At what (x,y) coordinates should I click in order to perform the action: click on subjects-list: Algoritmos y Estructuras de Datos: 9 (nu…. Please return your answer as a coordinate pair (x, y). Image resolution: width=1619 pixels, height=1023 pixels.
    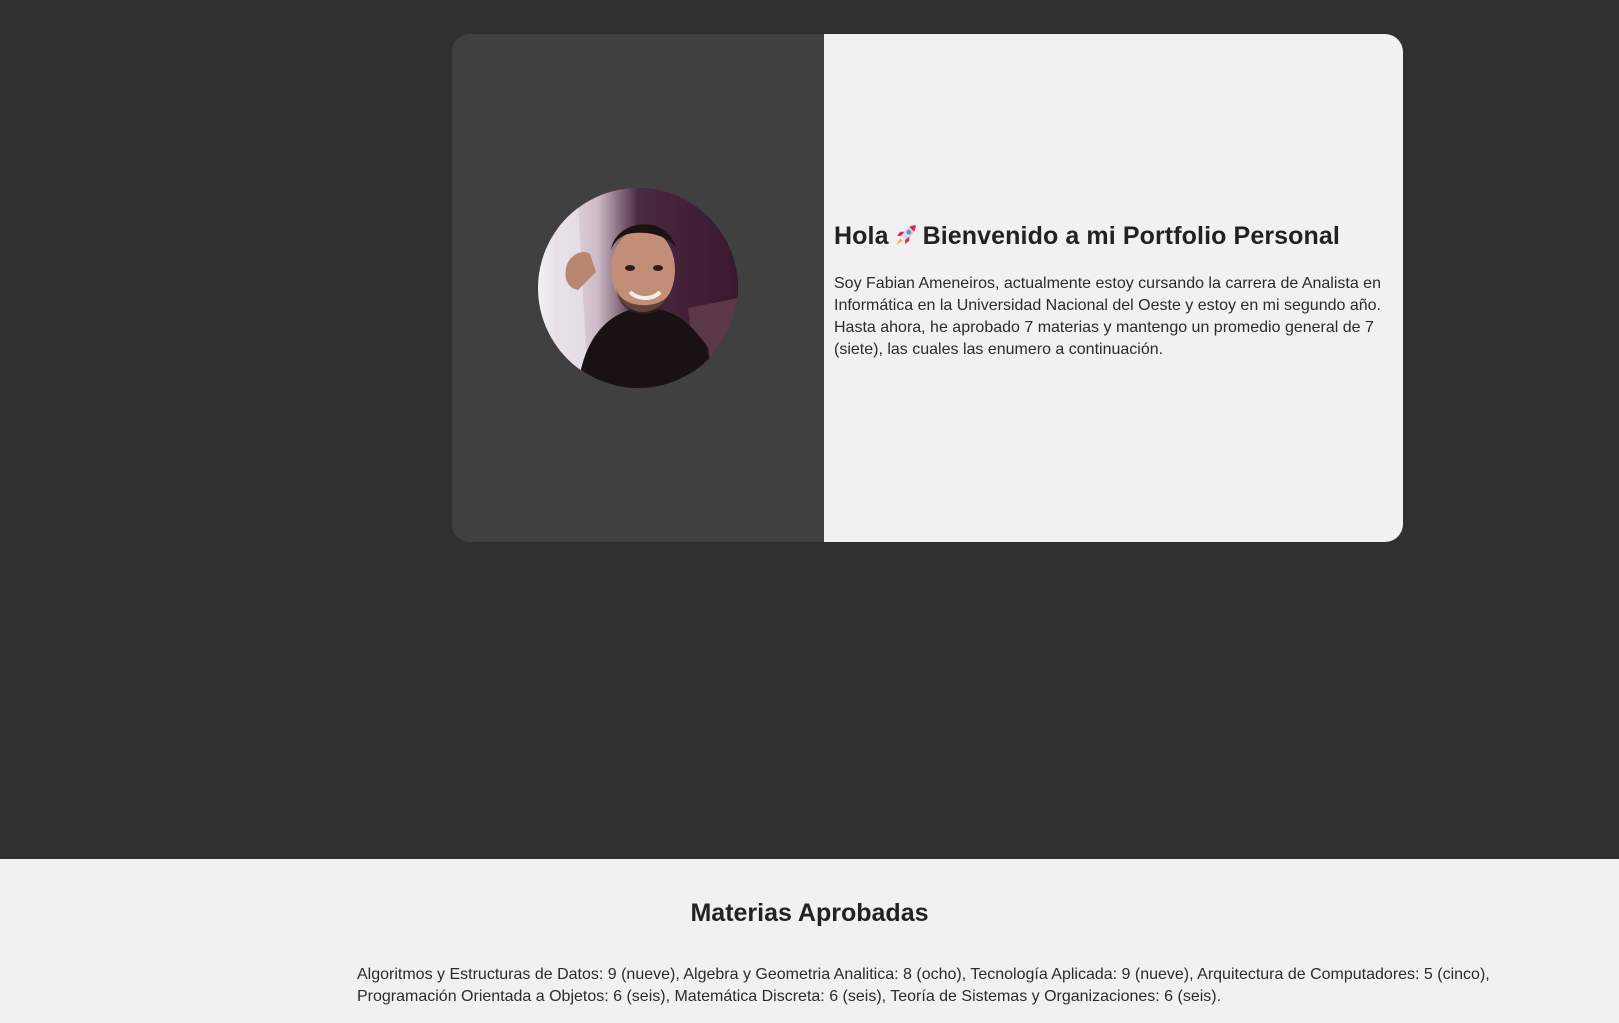
    Looking at the image, I should click on (923, 985).